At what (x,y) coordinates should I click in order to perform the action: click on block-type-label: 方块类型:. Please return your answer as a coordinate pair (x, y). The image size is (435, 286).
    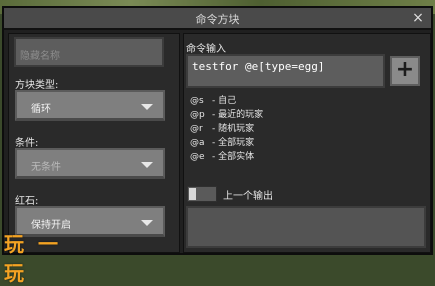
    Looking at the image, I should click on (37, 85).